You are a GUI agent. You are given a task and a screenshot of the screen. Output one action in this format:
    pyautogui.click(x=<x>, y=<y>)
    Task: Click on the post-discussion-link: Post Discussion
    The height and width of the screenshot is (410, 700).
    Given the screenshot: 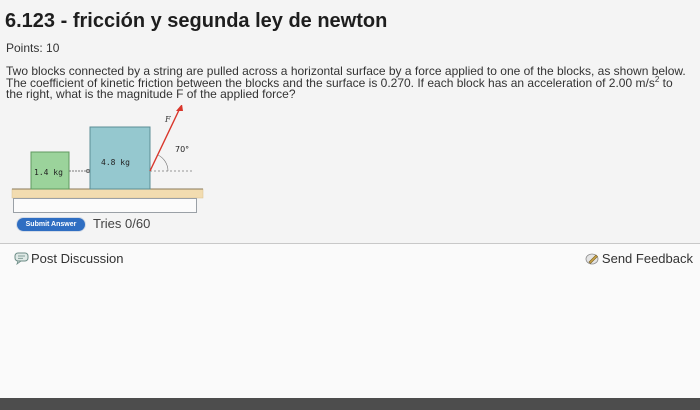 What is the action you would take?
    pyautogui.click(x=68, y=258)
    